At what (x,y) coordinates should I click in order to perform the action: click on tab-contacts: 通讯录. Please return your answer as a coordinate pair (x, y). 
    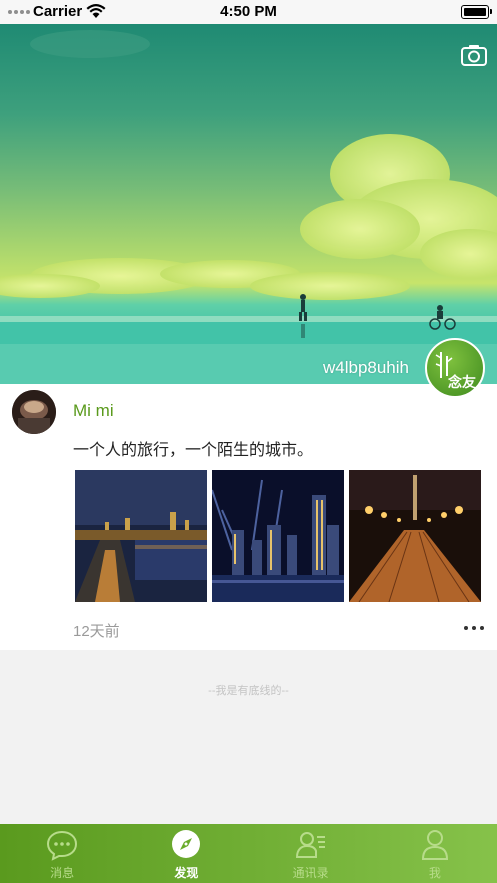
    Looking at the image, I should click on (311, 853).